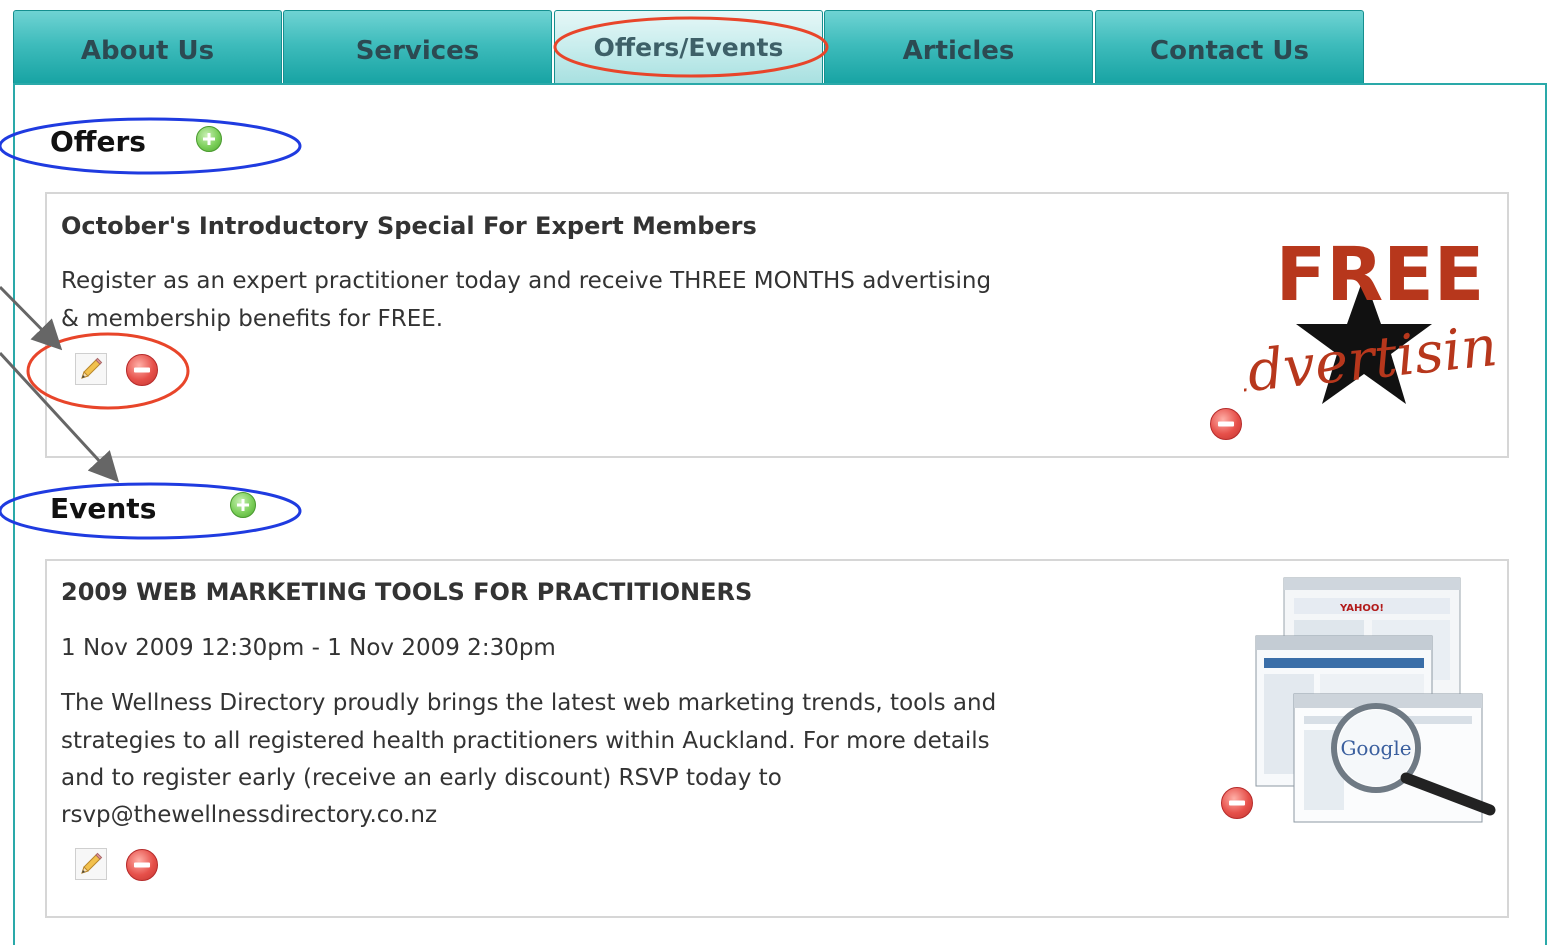 The height and width of the screenshot is (945, 1549). What do you see at coordinates (1361, 608) in the screenshot?
I see `yahoo-banner-text: YAHOO!` at bounding box center [1361, 608].